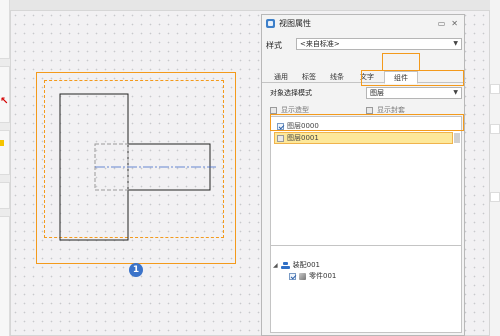 The height and width of the screenshot is (336, 500). I want to click on tree-node-assembly: ◢ 装配001, so click(296, 265).